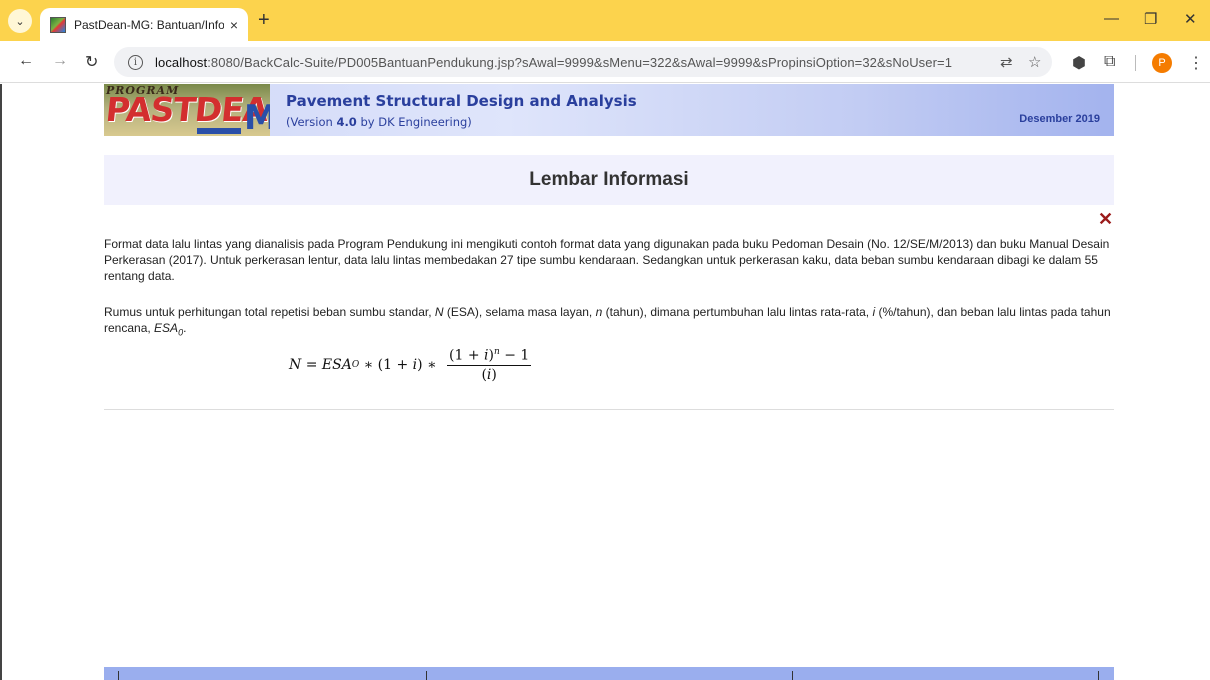 Image resolution: width=1210 pixels, height=680 pixels. I want to click on close-icon: ✕, so click(1105, 219).